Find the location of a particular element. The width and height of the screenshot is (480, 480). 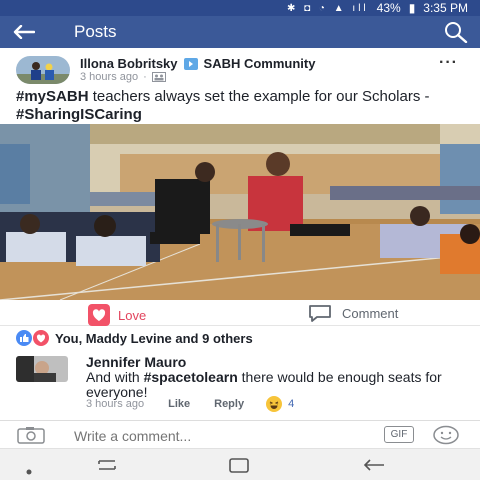

comment-meta: 3 hours ago Like Reply 4 is located at coordinates (190, 404).